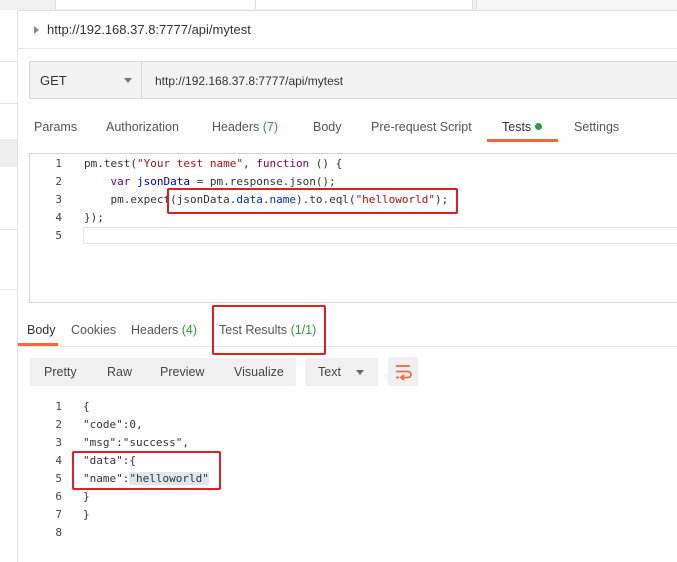 This screenshot has height=562, width=677. What do you see at coordinates (142, 127) in the screenshot?
I see `tab-authorization: Authorization` at bounding box center [142, 127].